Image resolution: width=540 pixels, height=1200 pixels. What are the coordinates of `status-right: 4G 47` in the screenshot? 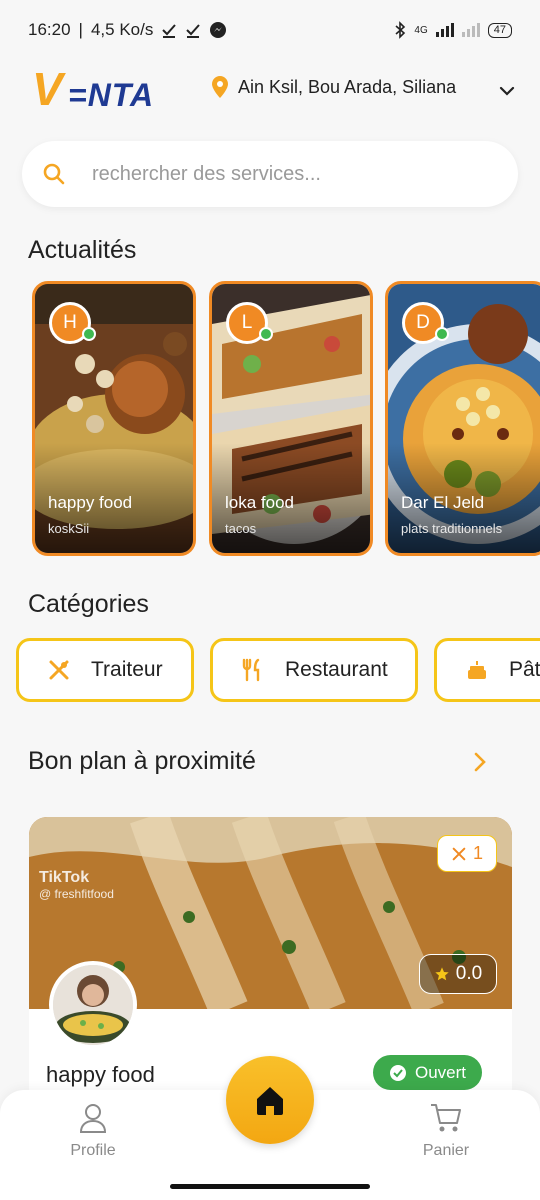 It's located at (453, 30).